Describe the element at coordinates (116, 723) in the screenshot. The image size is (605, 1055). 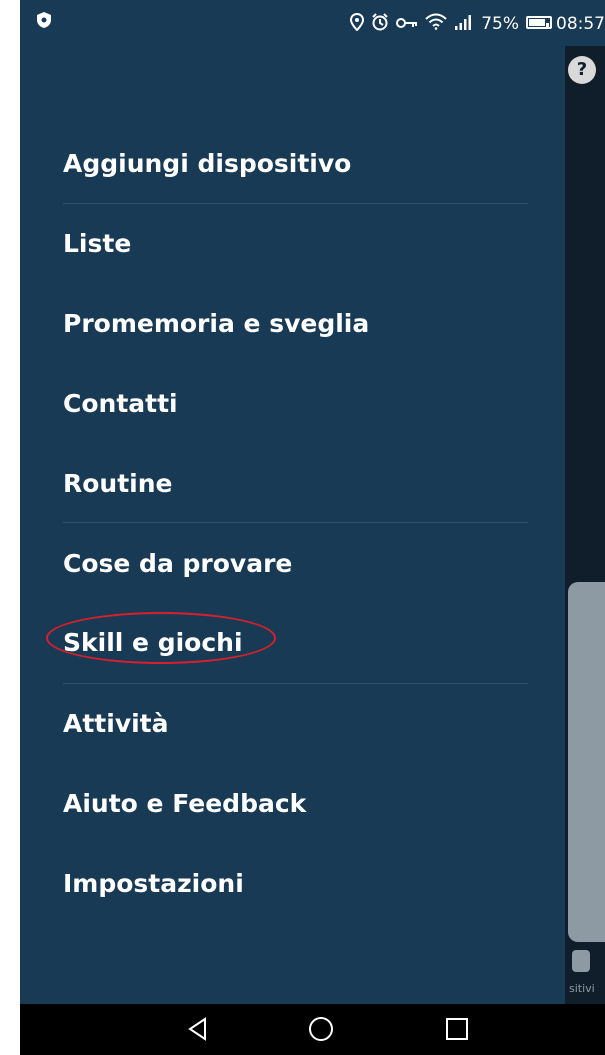
I see `menu-item-attivita: Attività` at that location.